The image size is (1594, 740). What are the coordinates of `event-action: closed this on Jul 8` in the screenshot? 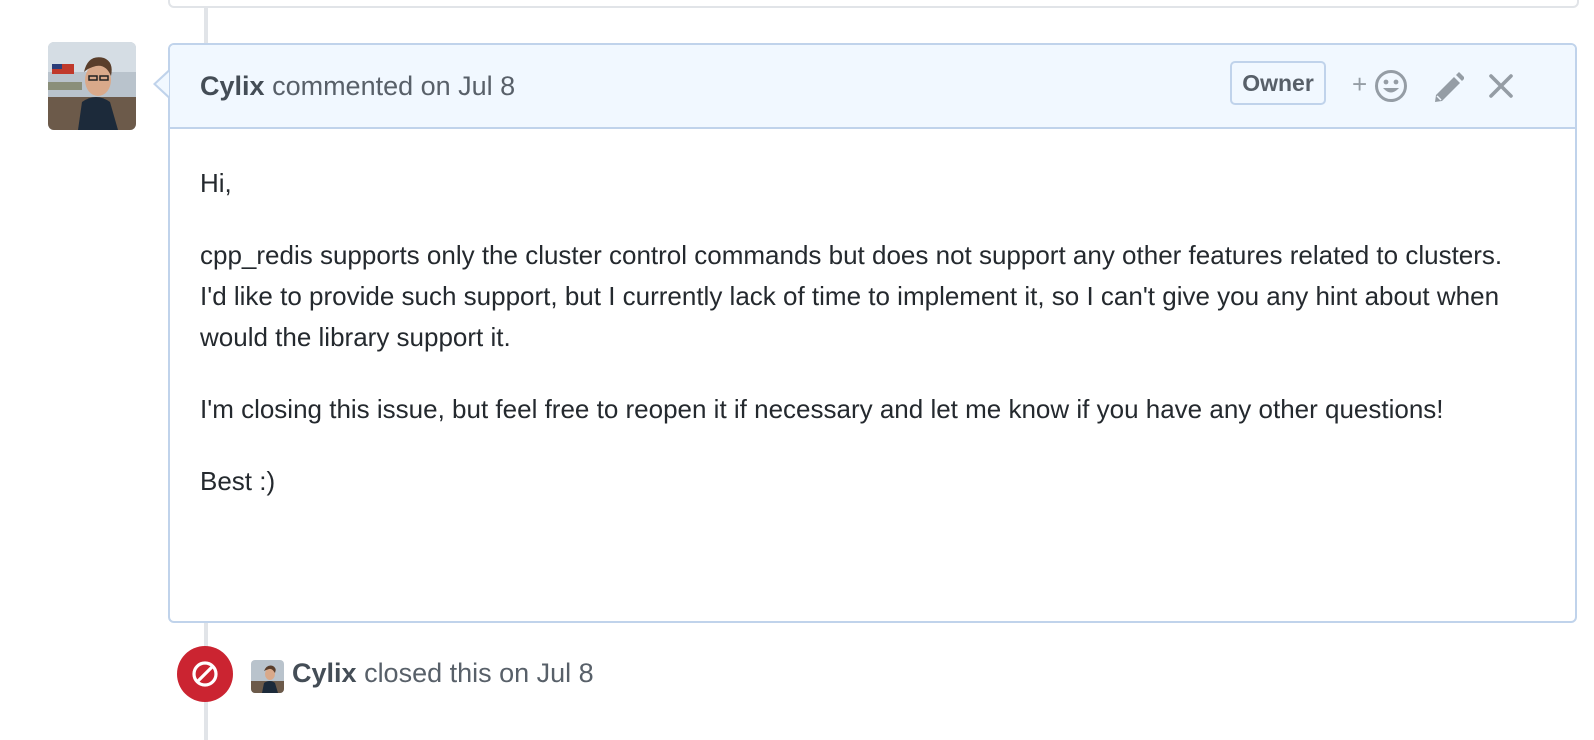 It's located at (479, 673).